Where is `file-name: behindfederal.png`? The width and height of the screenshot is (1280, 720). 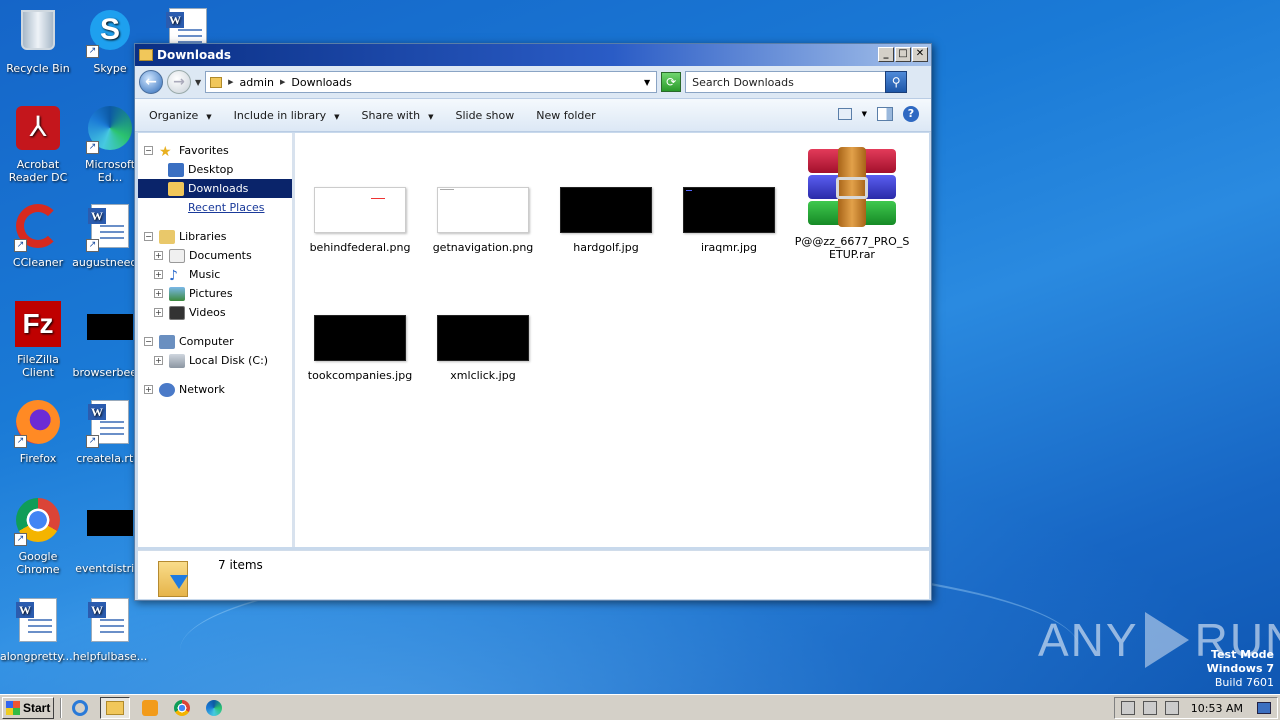
file-name: behindfederal.png is located at coordinates (360, 247).